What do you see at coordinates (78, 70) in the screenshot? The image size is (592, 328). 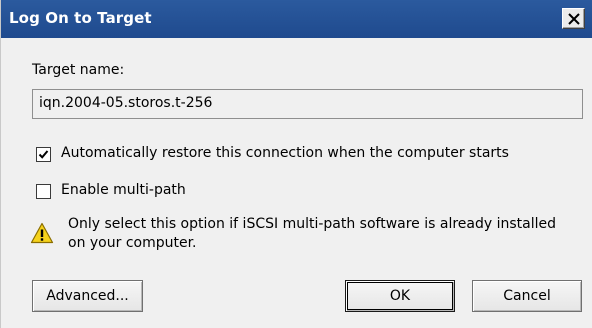 I see `target-name-label: Target name:` at bounding box center [78, 70].